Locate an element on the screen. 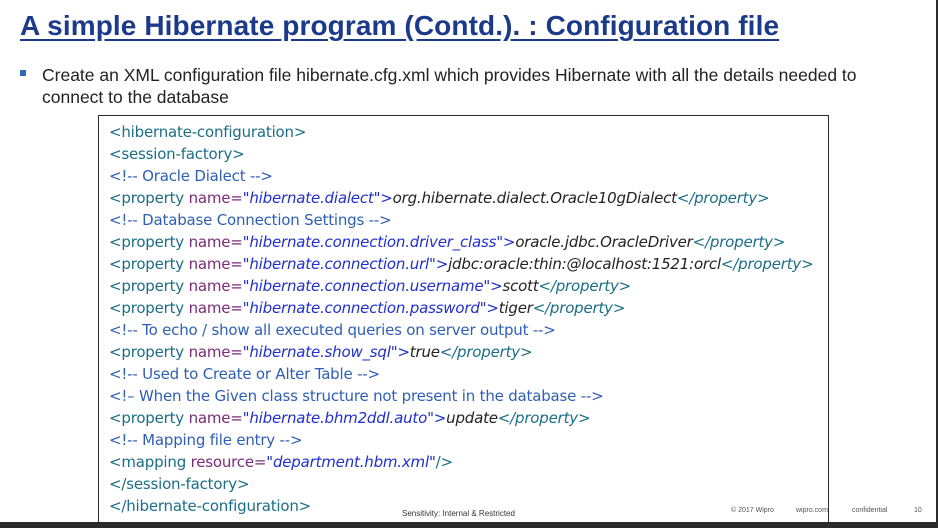 The height and width of the screenshot is (528, 938). footer-copyright: © 2017 Wipro is located at coordinates (752, 510).